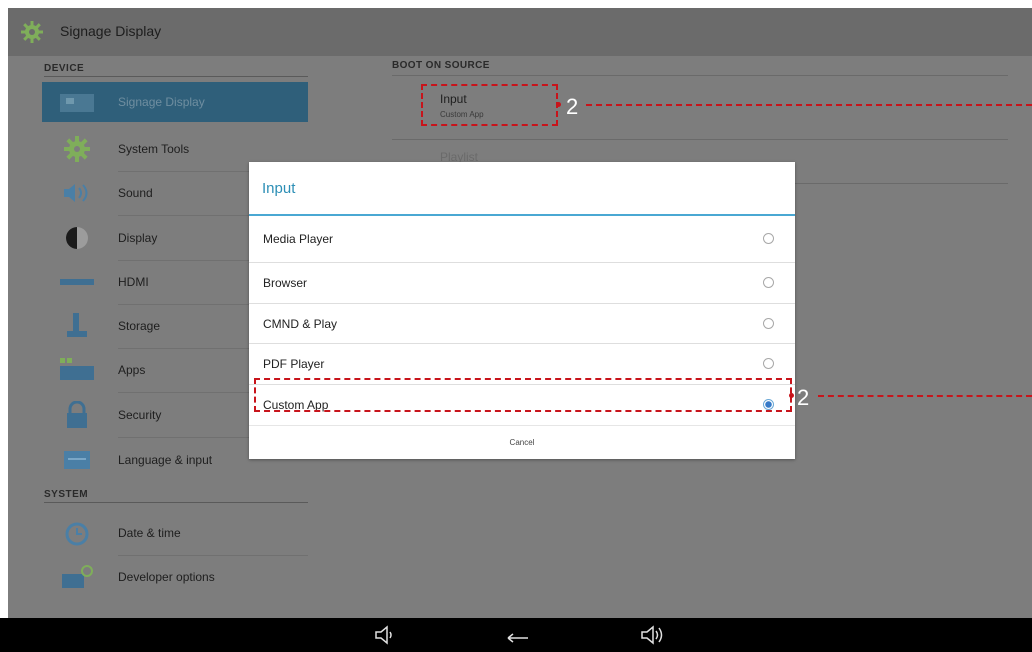  Describe the element at coordinates (132, 370) in the screenshot. I see `sidebar-item-label: Apps` at that location.